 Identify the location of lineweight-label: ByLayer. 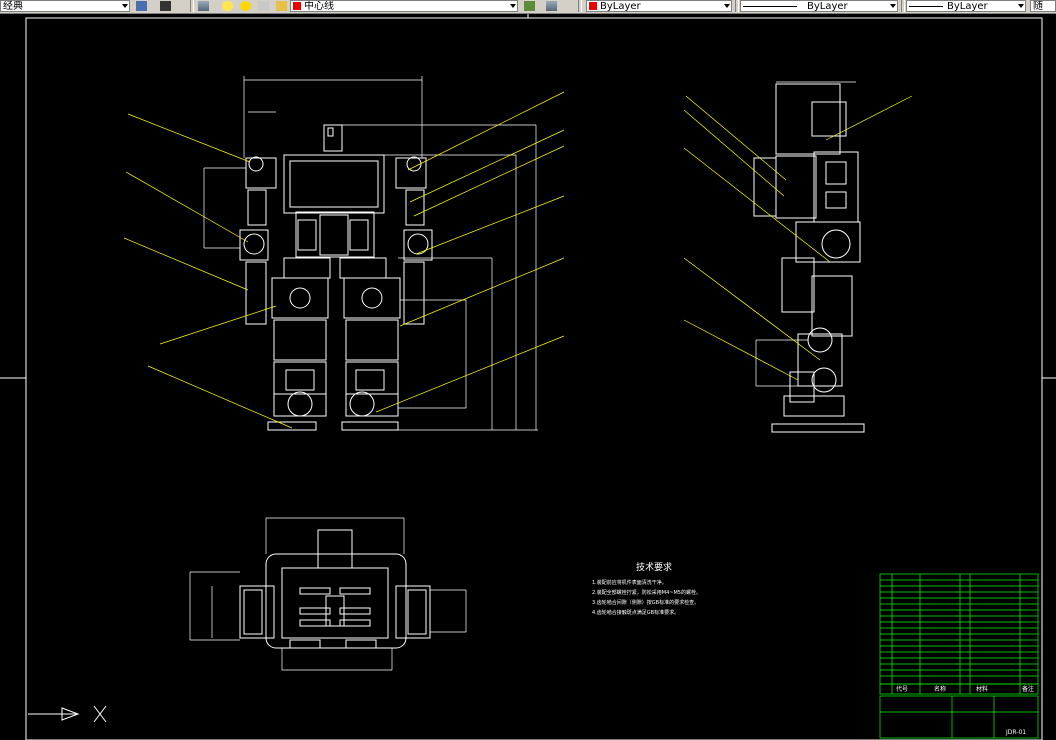
(967, 6).